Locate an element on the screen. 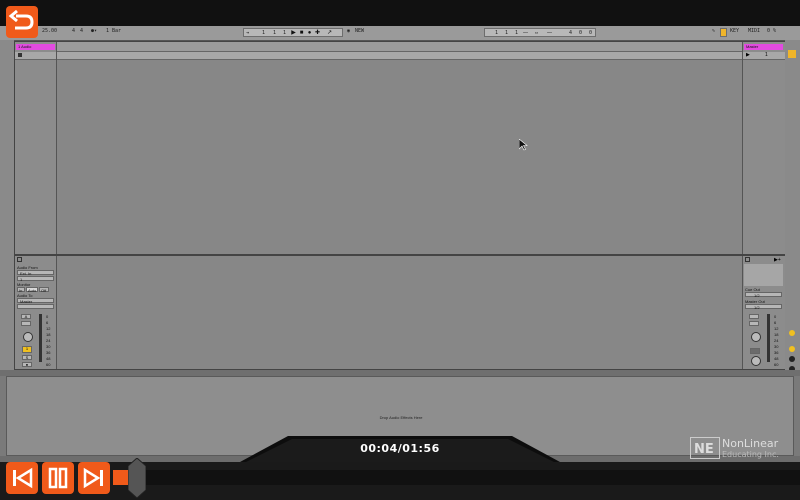 The height and width of the screenshot is (500, 800). pause-icon is located at coordinates (58, 478).